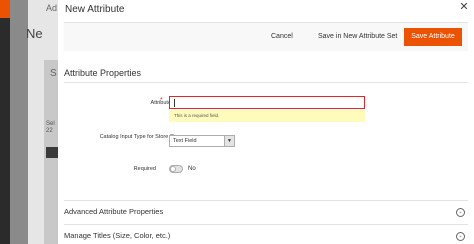 The height and width of the screenshot is (244, 474). I want to click on input-type-value: Text Field, so click(185, 141).